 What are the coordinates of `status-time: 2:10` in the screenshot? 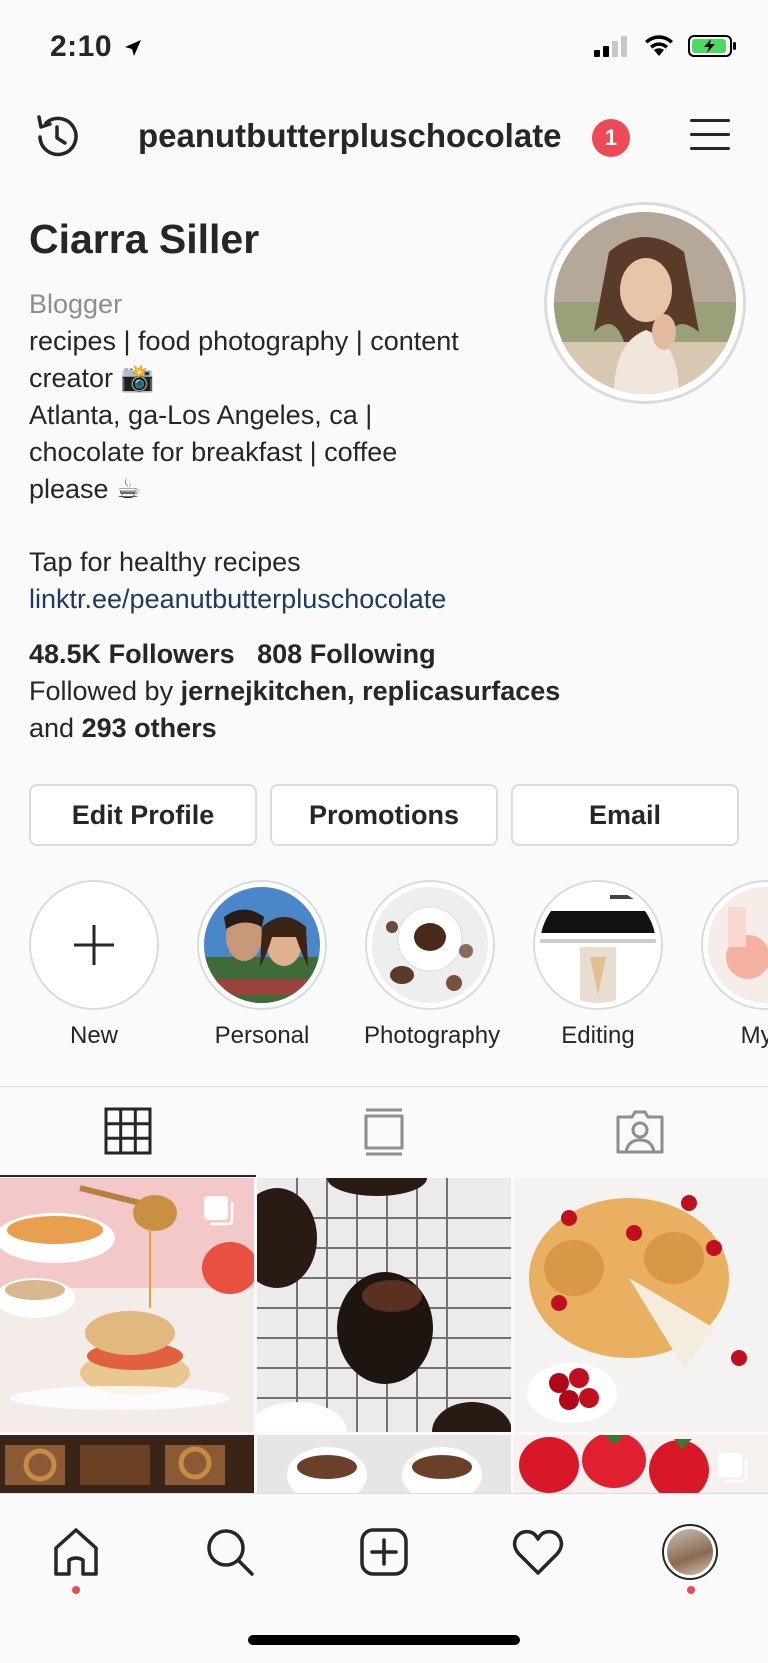 It's located at (96, 47).